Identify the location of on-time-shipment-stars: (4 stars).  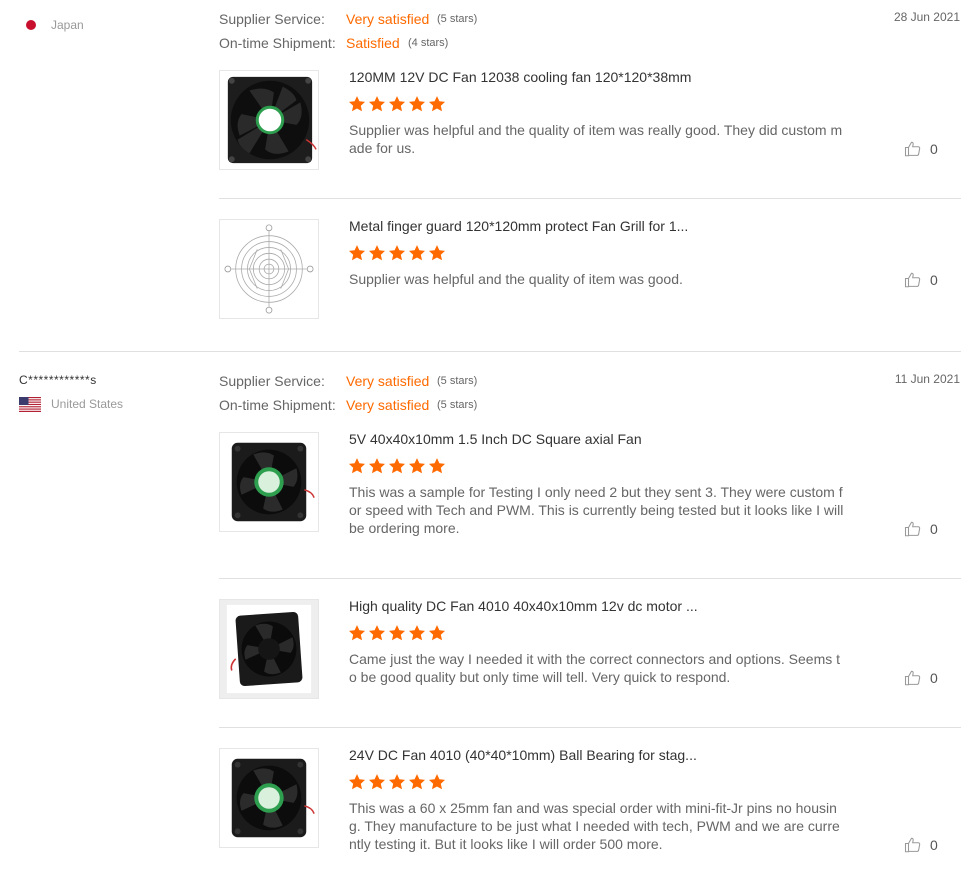
(428, 43).